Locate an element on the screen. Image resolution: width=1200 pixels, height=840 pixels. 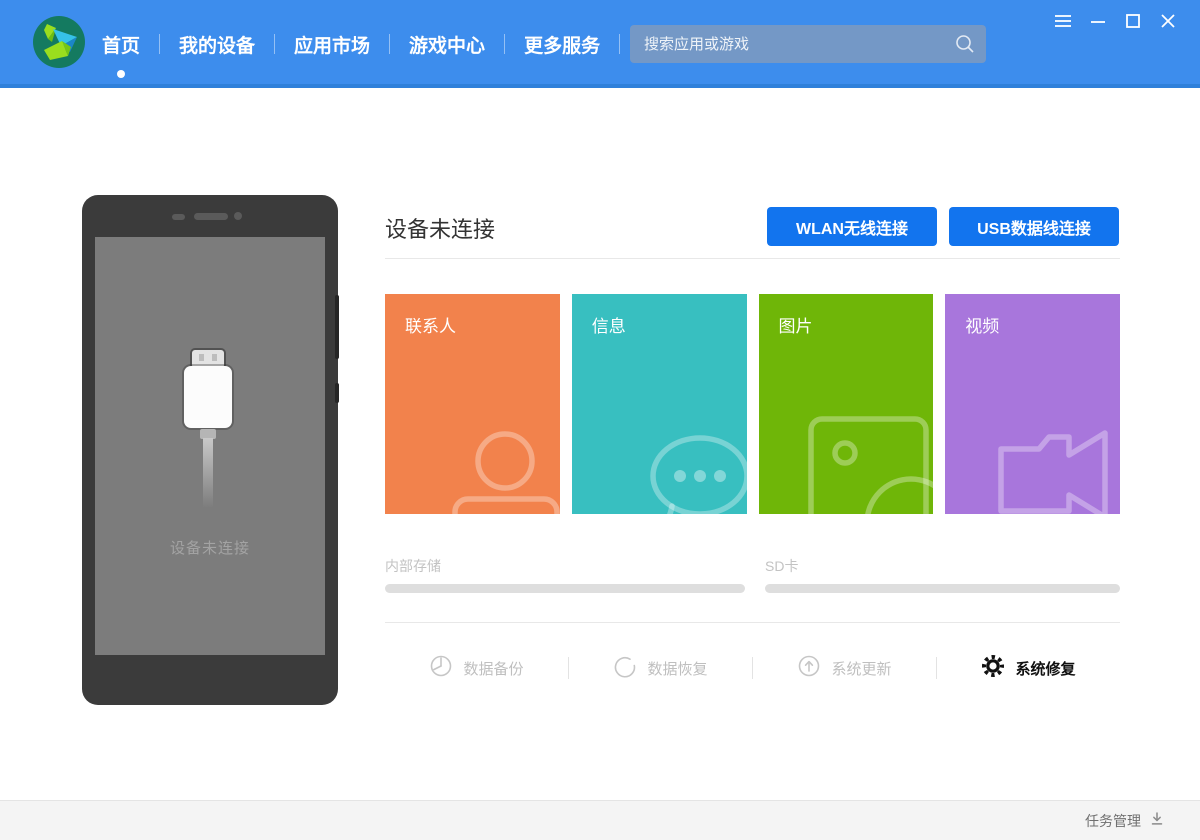
tile-messages: 信息 is located at coordinates (659, 404).